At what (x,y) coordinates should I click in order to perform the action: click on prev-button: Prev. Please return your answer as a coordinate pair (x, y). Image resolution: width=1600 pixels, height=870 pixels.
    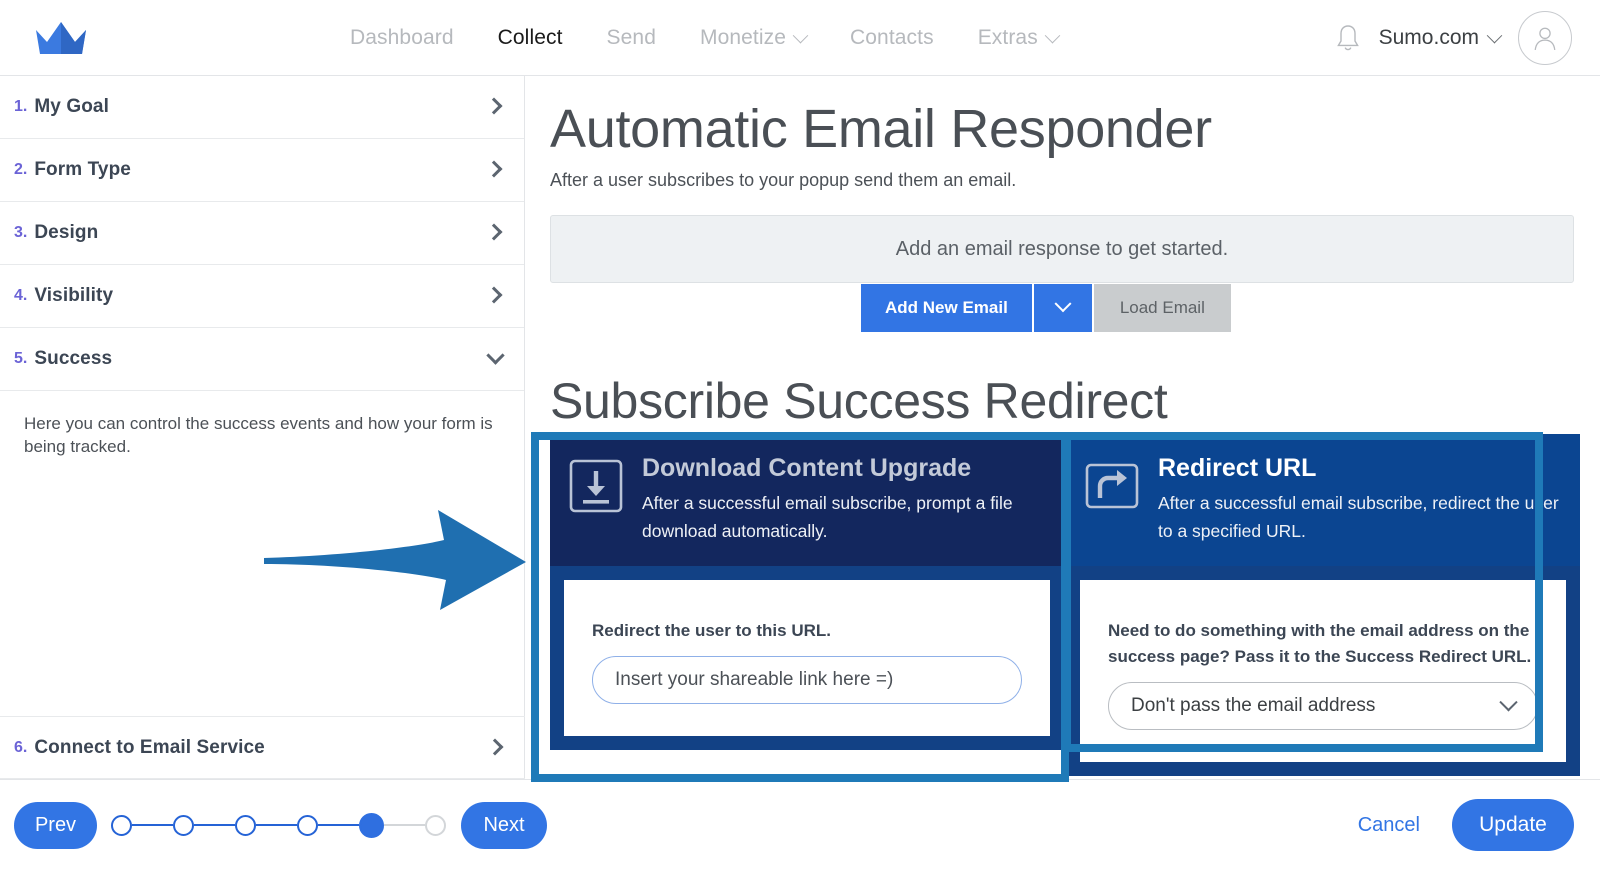
    Looking at the image, I should click on (55, 825).